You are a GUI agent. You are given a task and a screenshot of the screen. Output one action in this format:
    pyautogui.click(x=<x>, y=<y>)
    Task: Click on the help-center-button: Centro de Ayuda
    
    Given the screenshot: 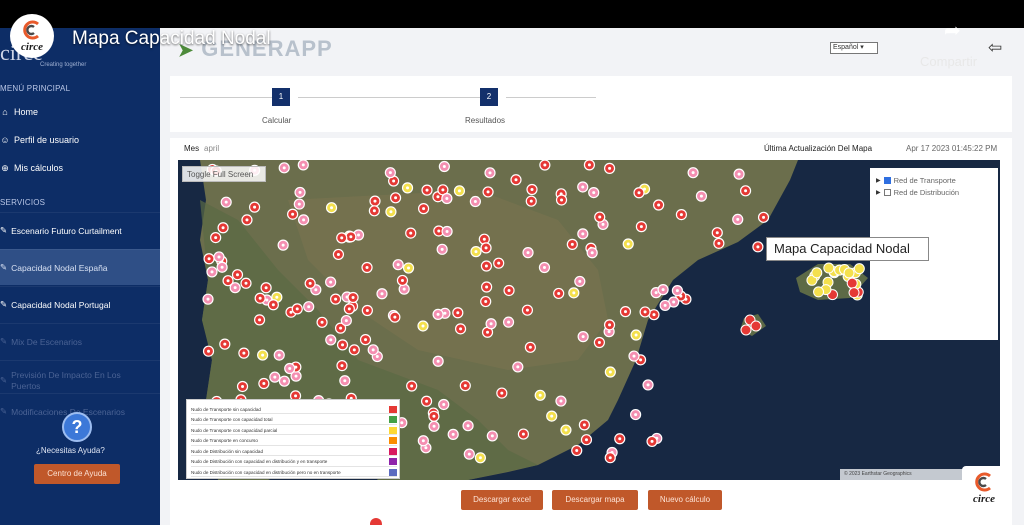 What is the action you would take?
    pyautogui.click(x=77, y=474)
    